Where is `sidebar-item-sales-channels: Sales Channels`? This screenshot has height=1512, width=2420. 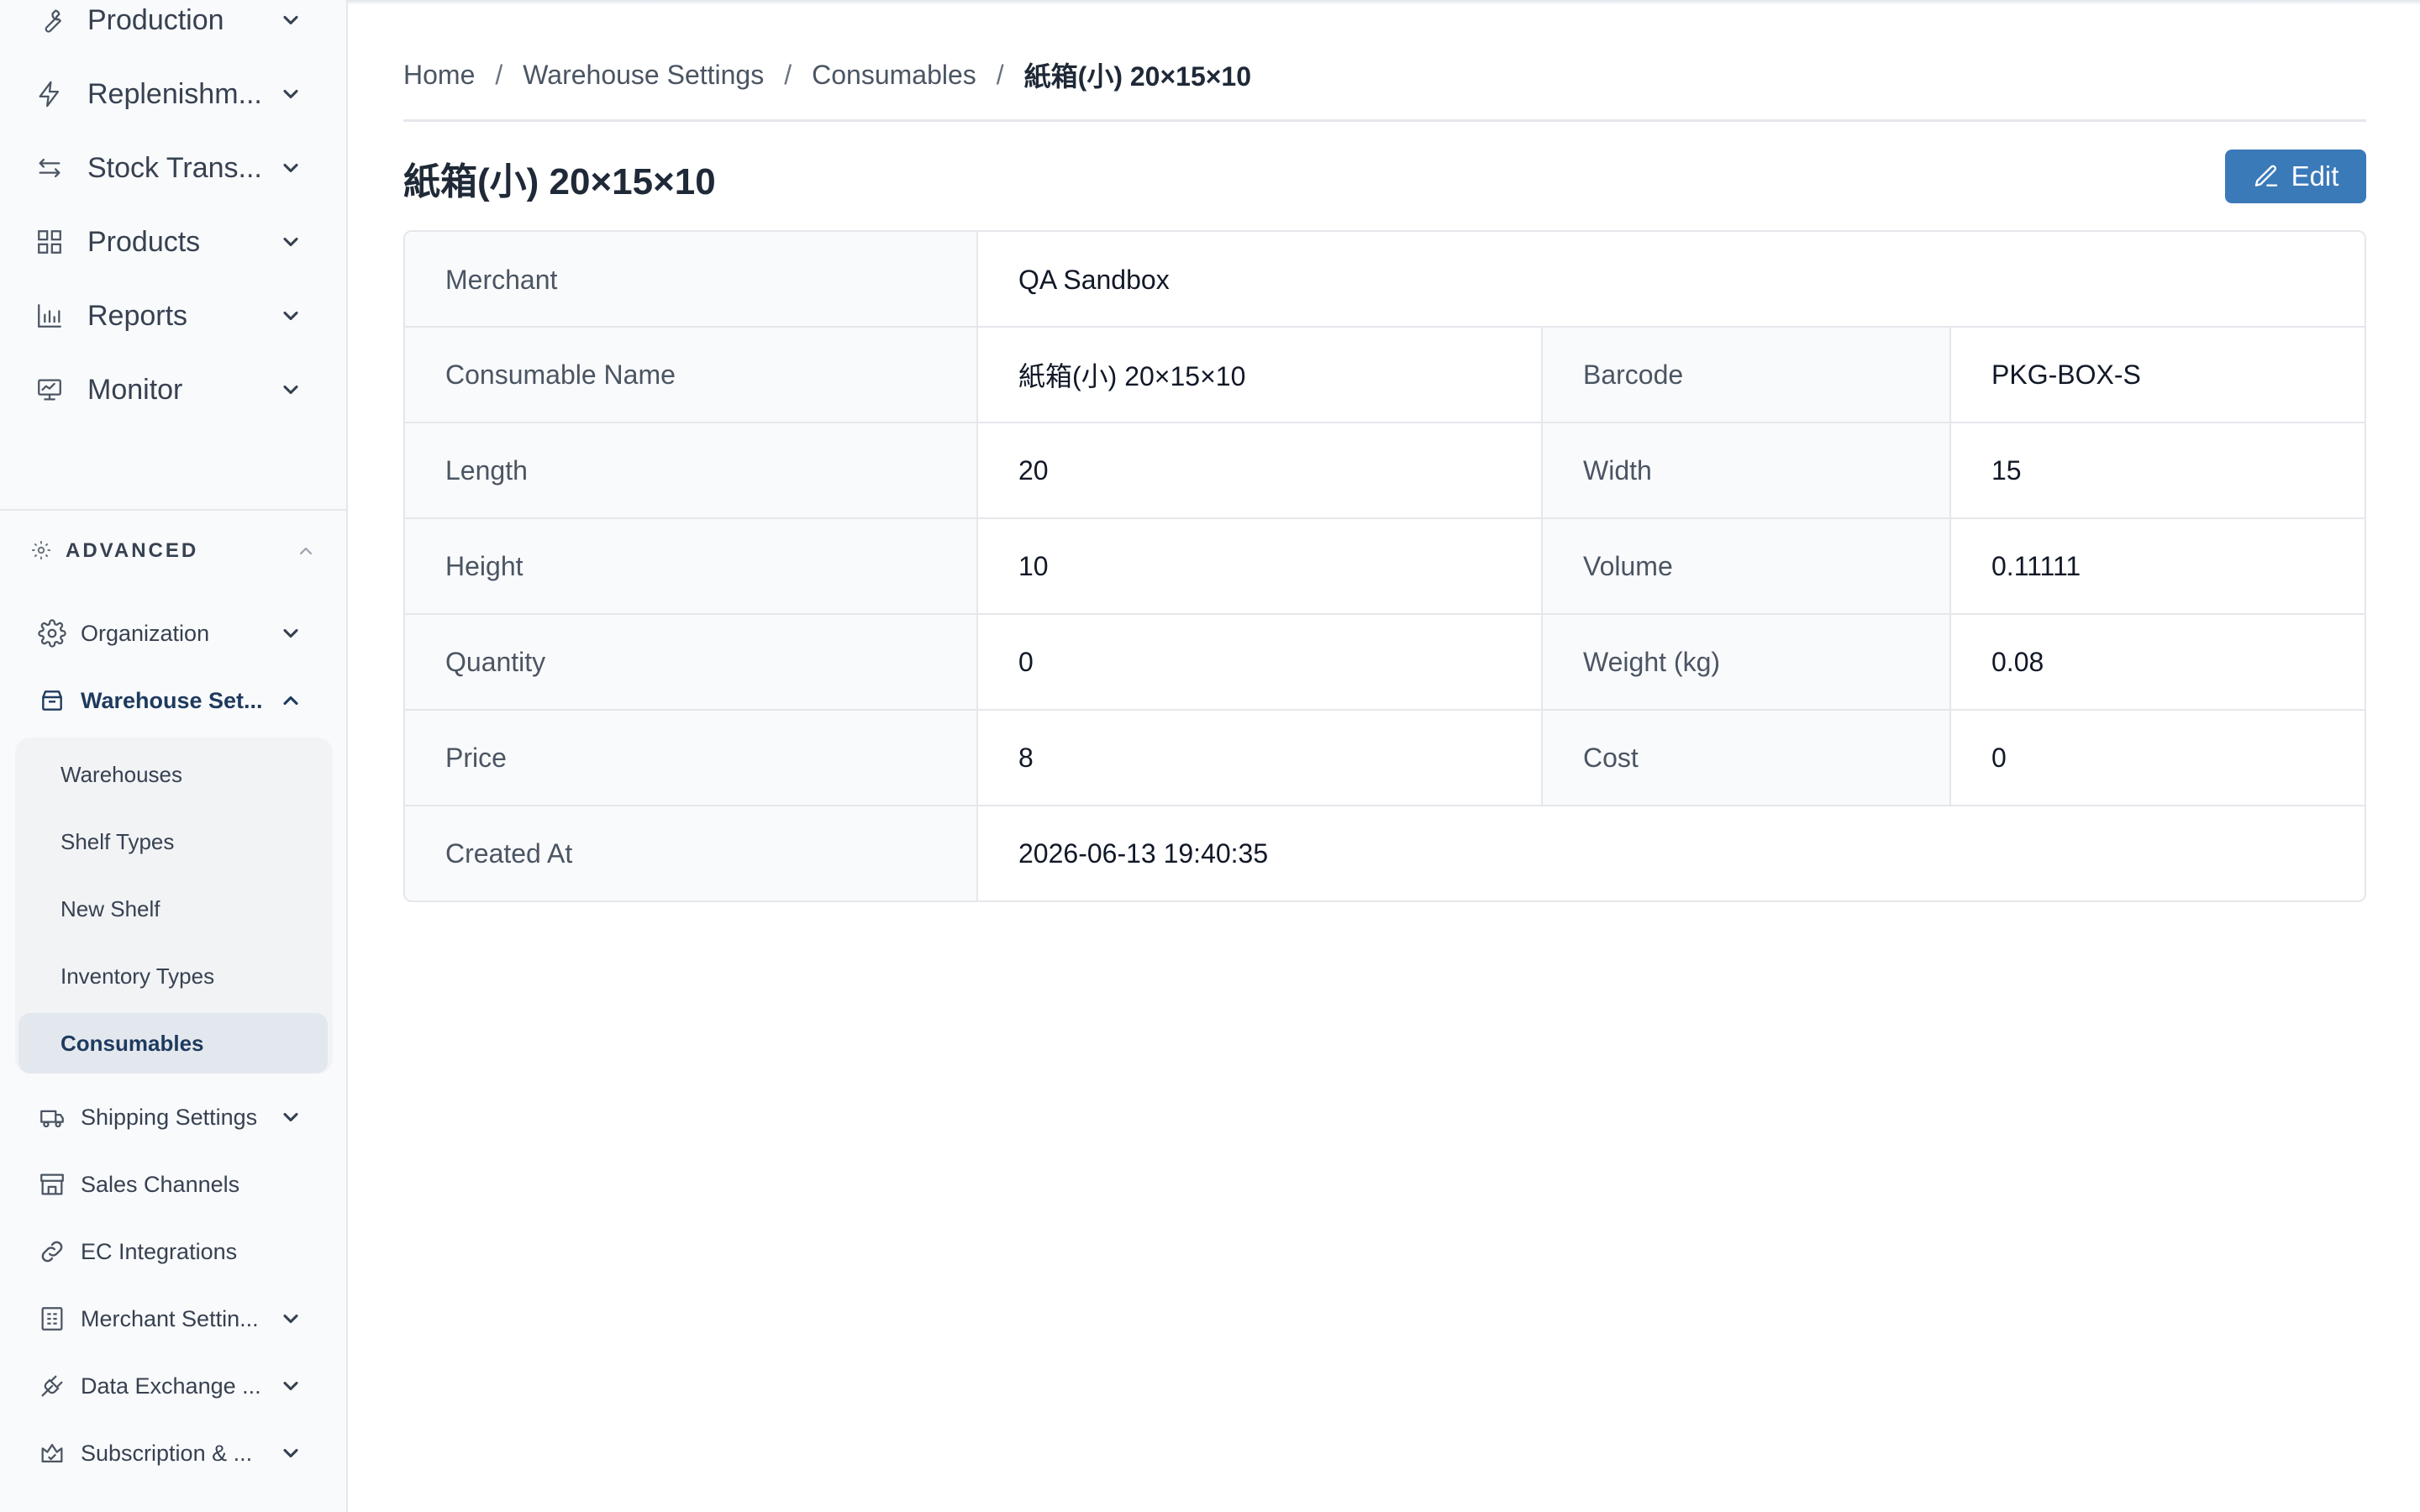
sidebar-item-sales-channels: Sales Channels is located at coordinates (169, 1184).